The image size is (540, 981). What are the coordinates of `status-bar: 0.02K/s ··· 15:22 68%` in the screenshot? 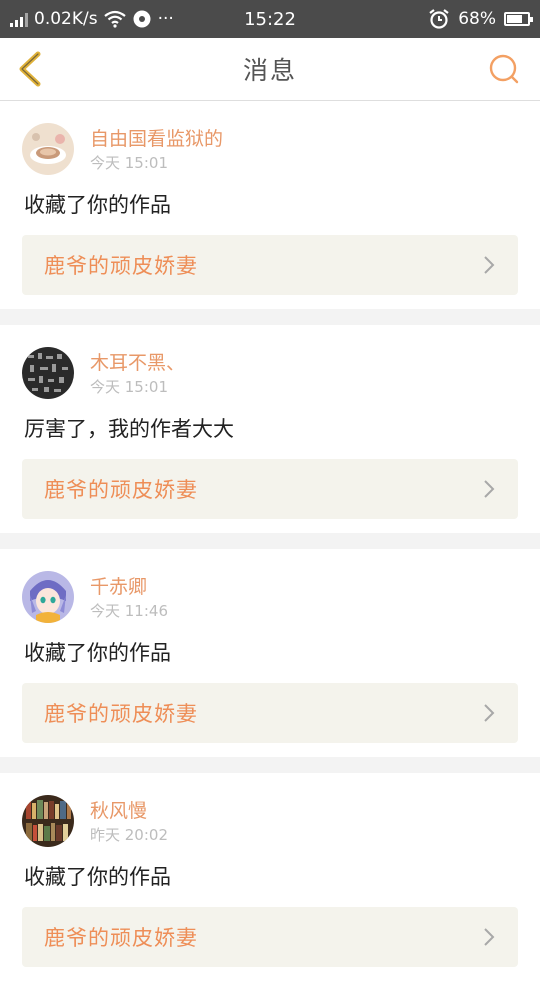 It's located at (270, 19).